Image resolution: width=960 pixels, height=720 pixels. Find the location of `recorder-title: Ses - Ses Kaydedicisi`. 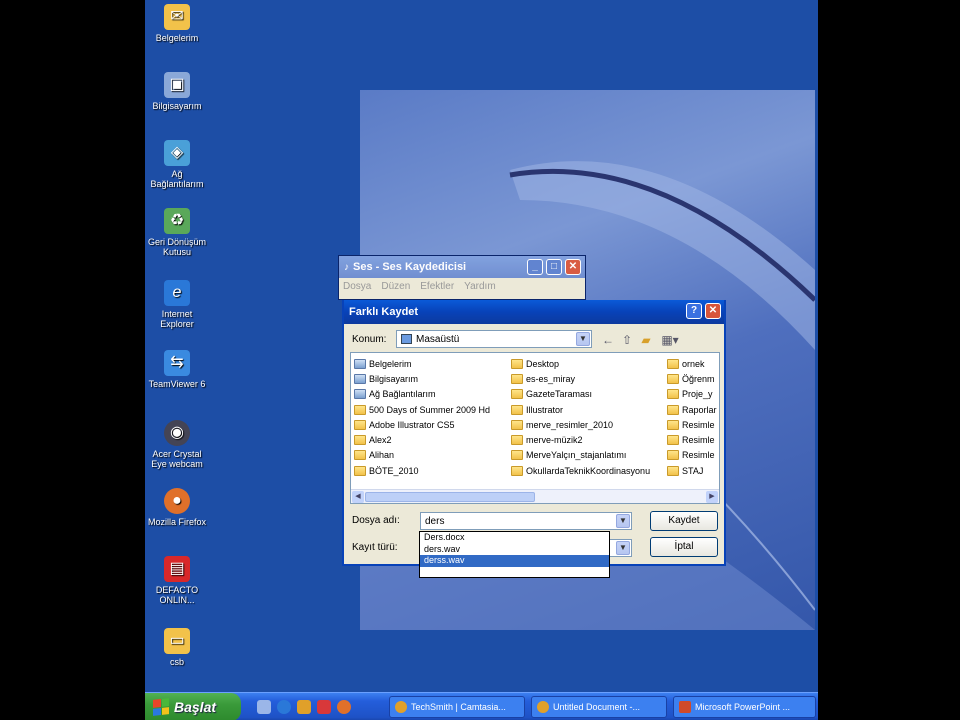

recorder-title: Ses - Ses Kaydedicisi is located at coordinates (410, 267).